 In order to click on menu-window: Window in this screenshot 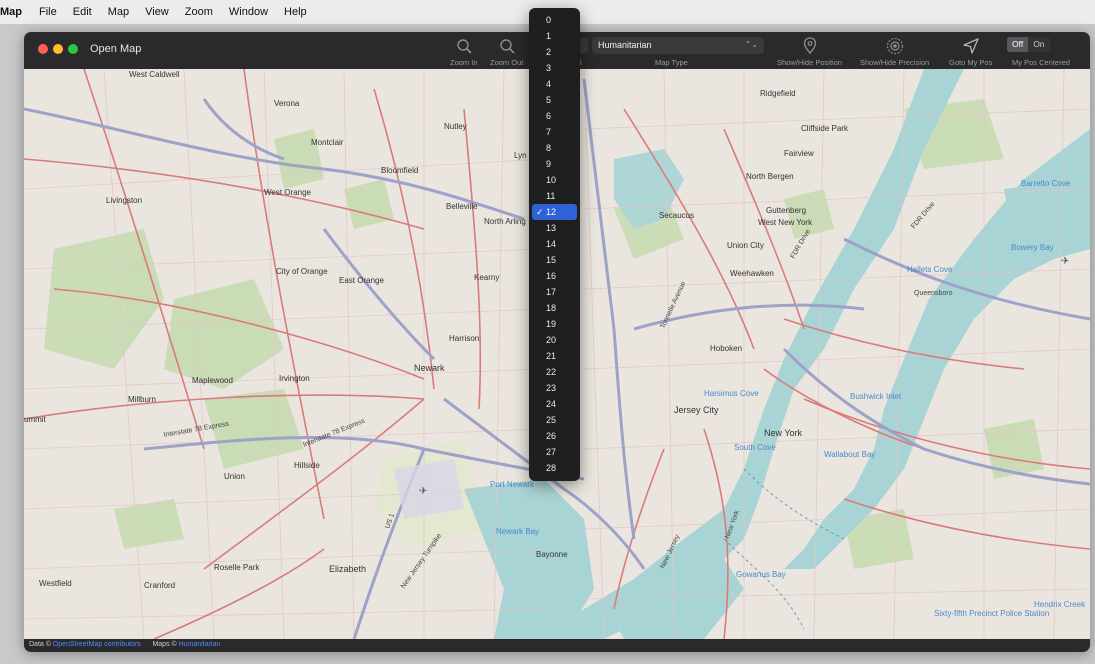, I will do `click(248, 12)`.